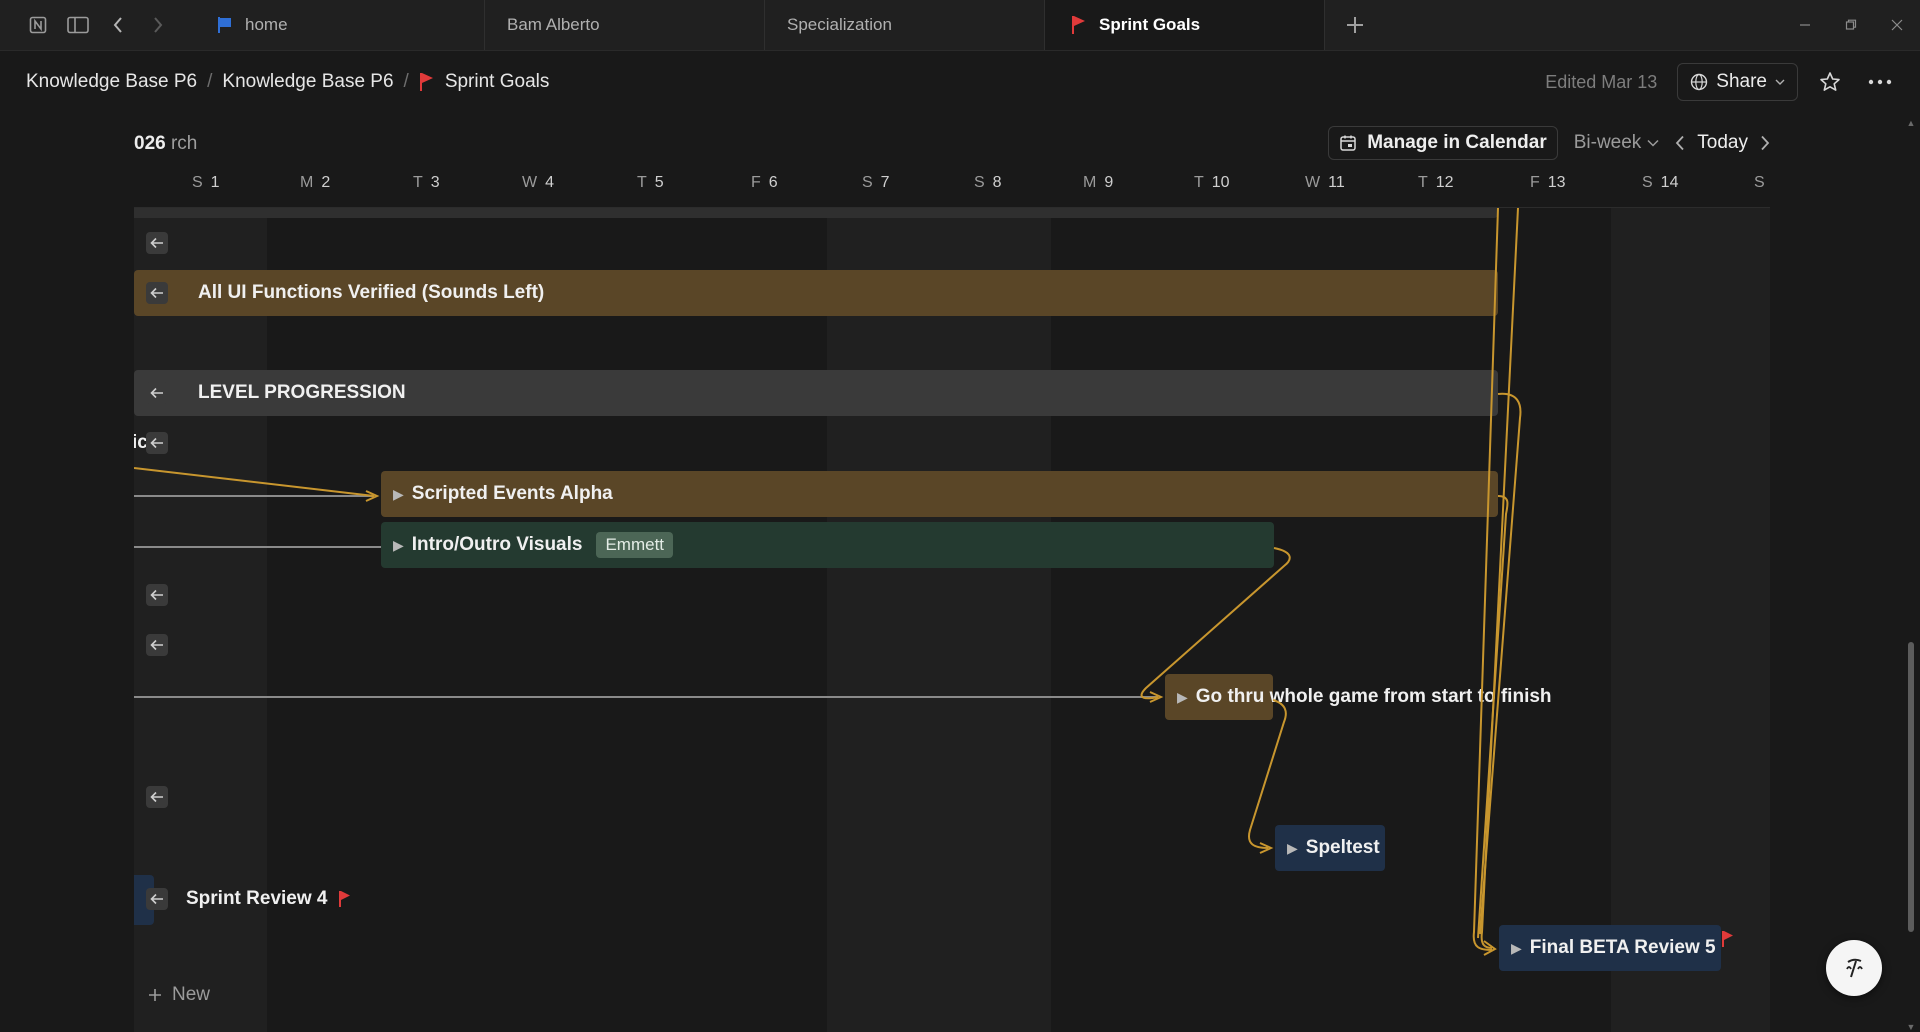 The image size is (1920, 1032). I want to click on share-button: Share, so click(1737, 82).